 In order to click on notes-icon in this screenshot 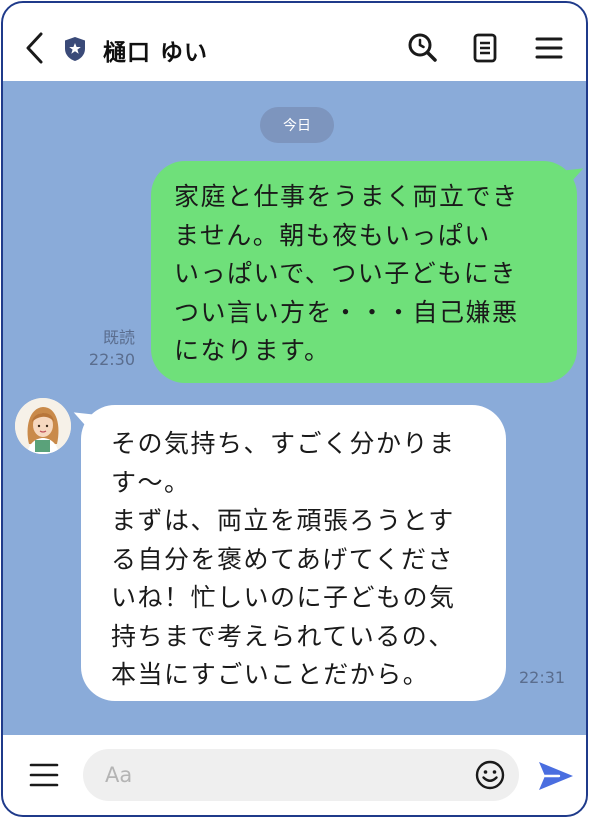, I will do `click(485, 48)`.